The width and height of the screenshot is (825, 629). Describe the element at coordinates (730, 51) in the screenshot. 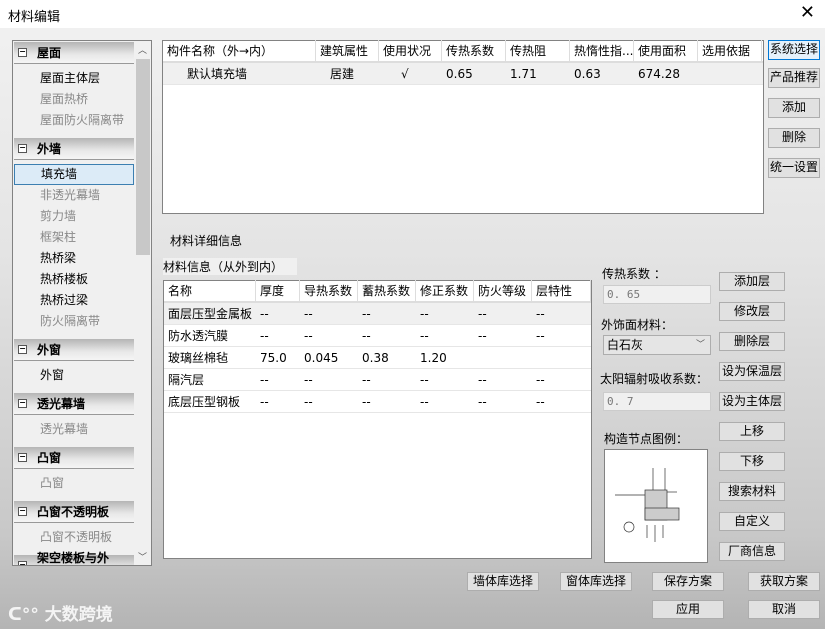

I see `column-header: 选用依据` at that location.